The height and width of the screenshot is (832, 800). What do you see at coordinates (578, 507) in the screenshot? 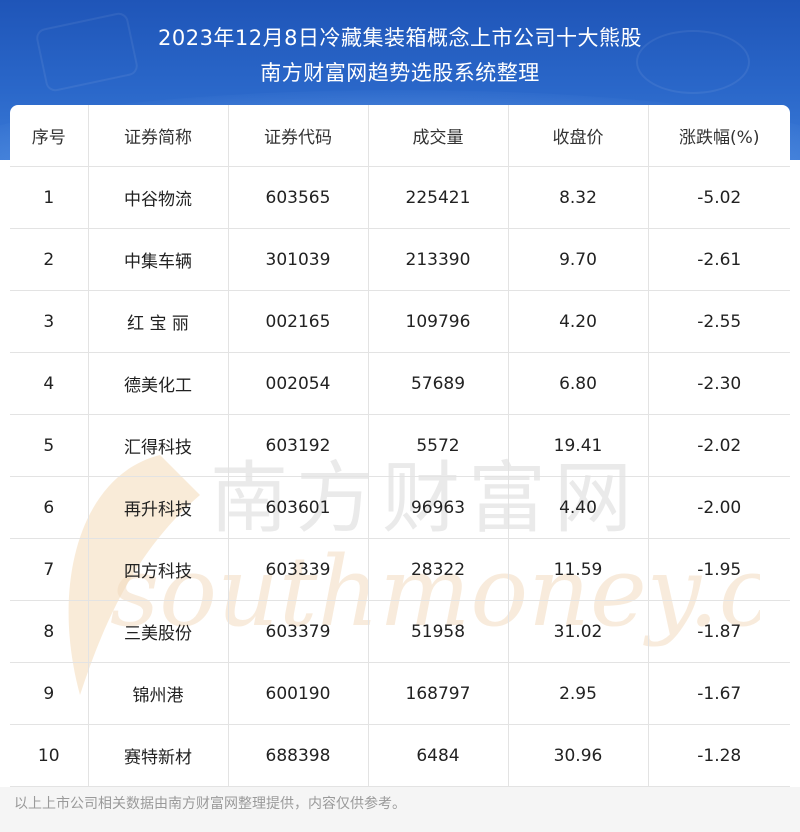
I see `cell-close: 4.40` at bounding box center [578, 507].